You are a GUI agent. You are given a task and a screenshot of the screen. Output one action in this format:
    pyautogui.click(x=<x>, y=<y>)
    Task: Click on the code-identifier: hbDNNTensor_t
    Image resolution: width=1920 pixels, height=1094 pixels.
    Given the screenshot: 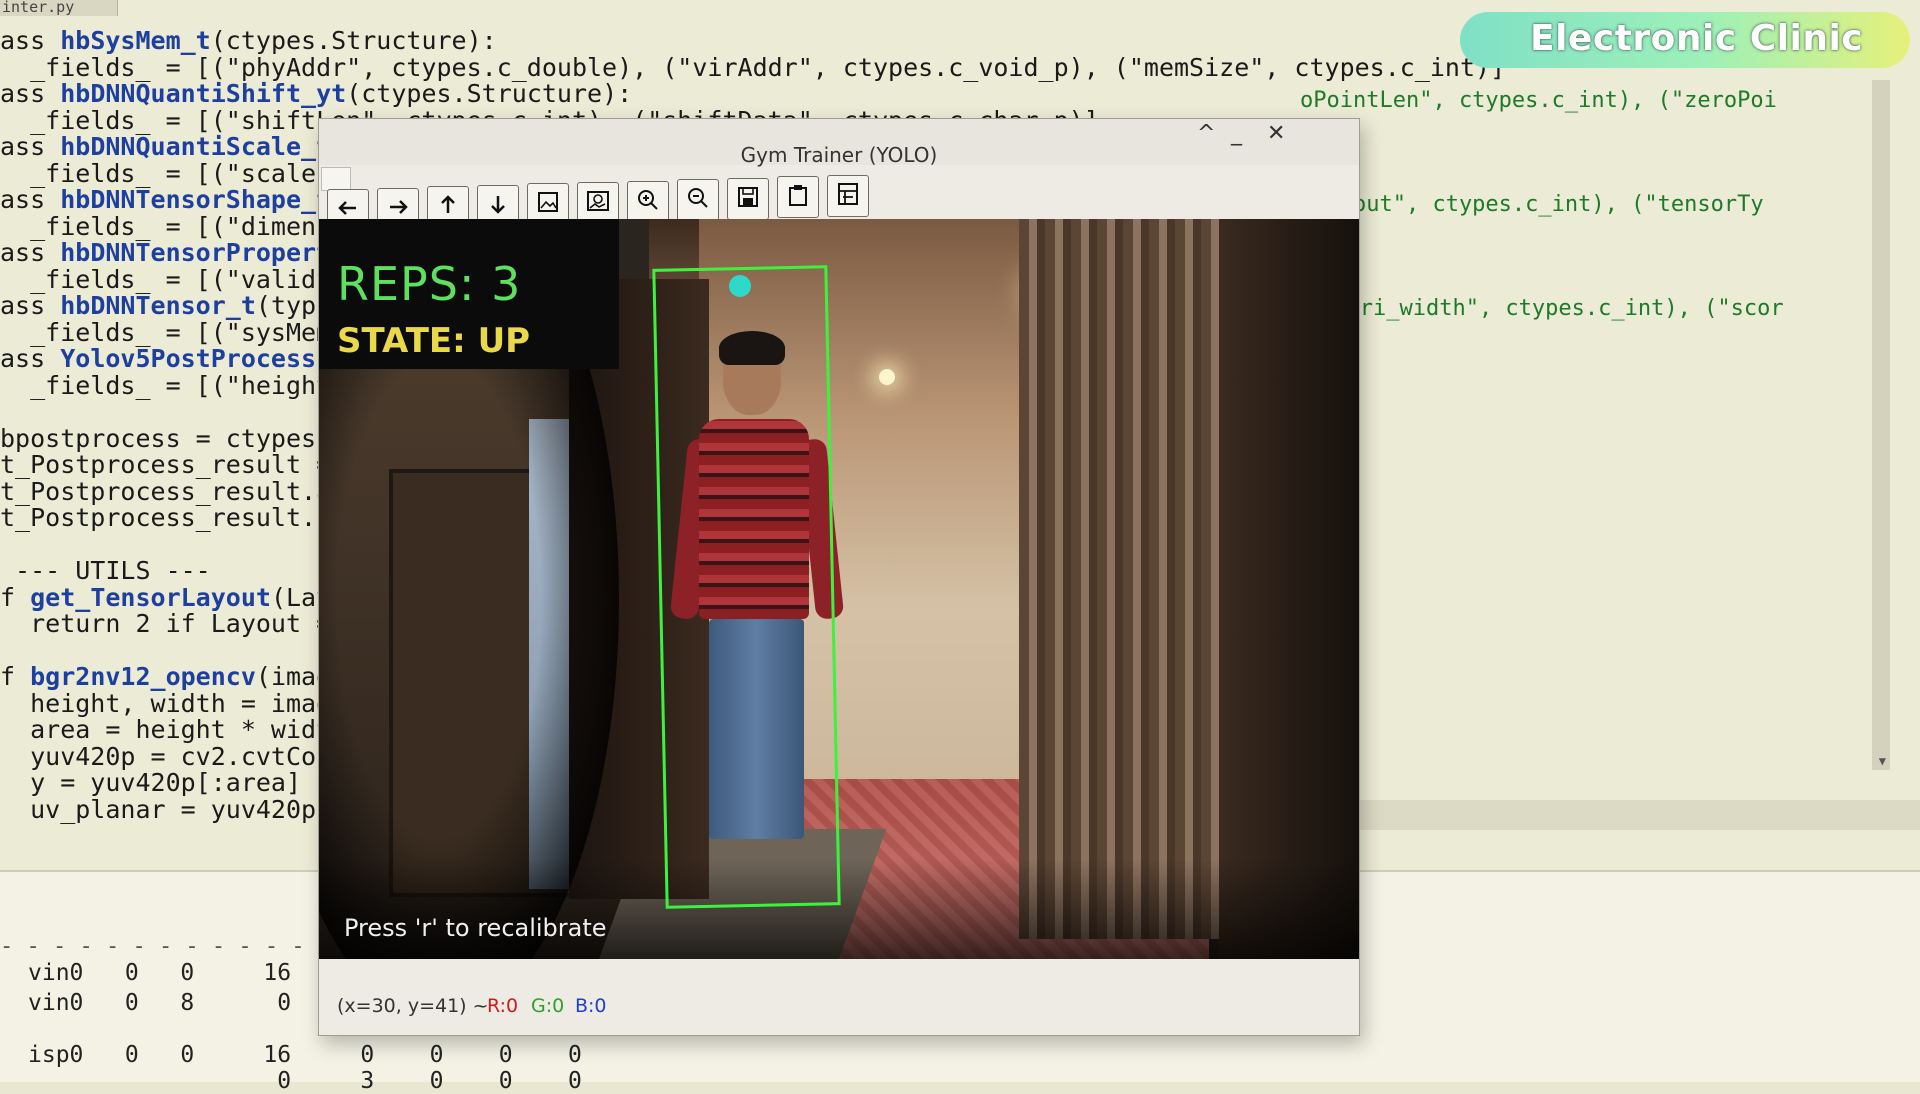 What is the action you would take?
    pyautogui.click(x=158, y=305)
    